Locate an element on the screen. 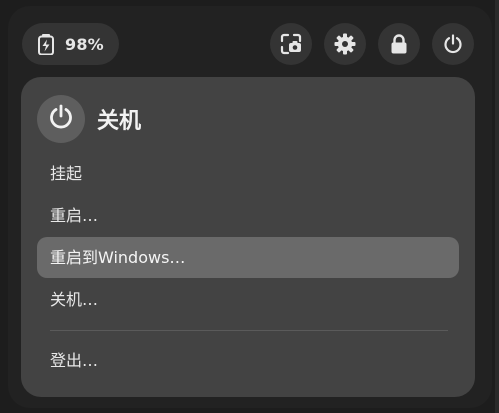  menu-separator is located at coordinates (249, 330).